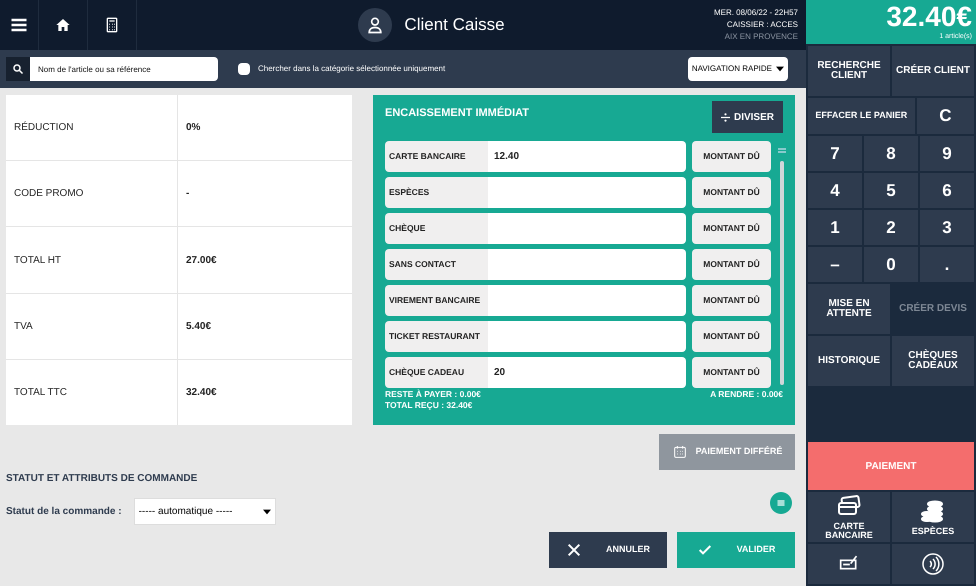 The width and height of the screenshot is (976, 586). Describe the element at coordinates (762, 25) in the screenshot. I see `cashier-name: CAISSIER : ACCES` at that location.